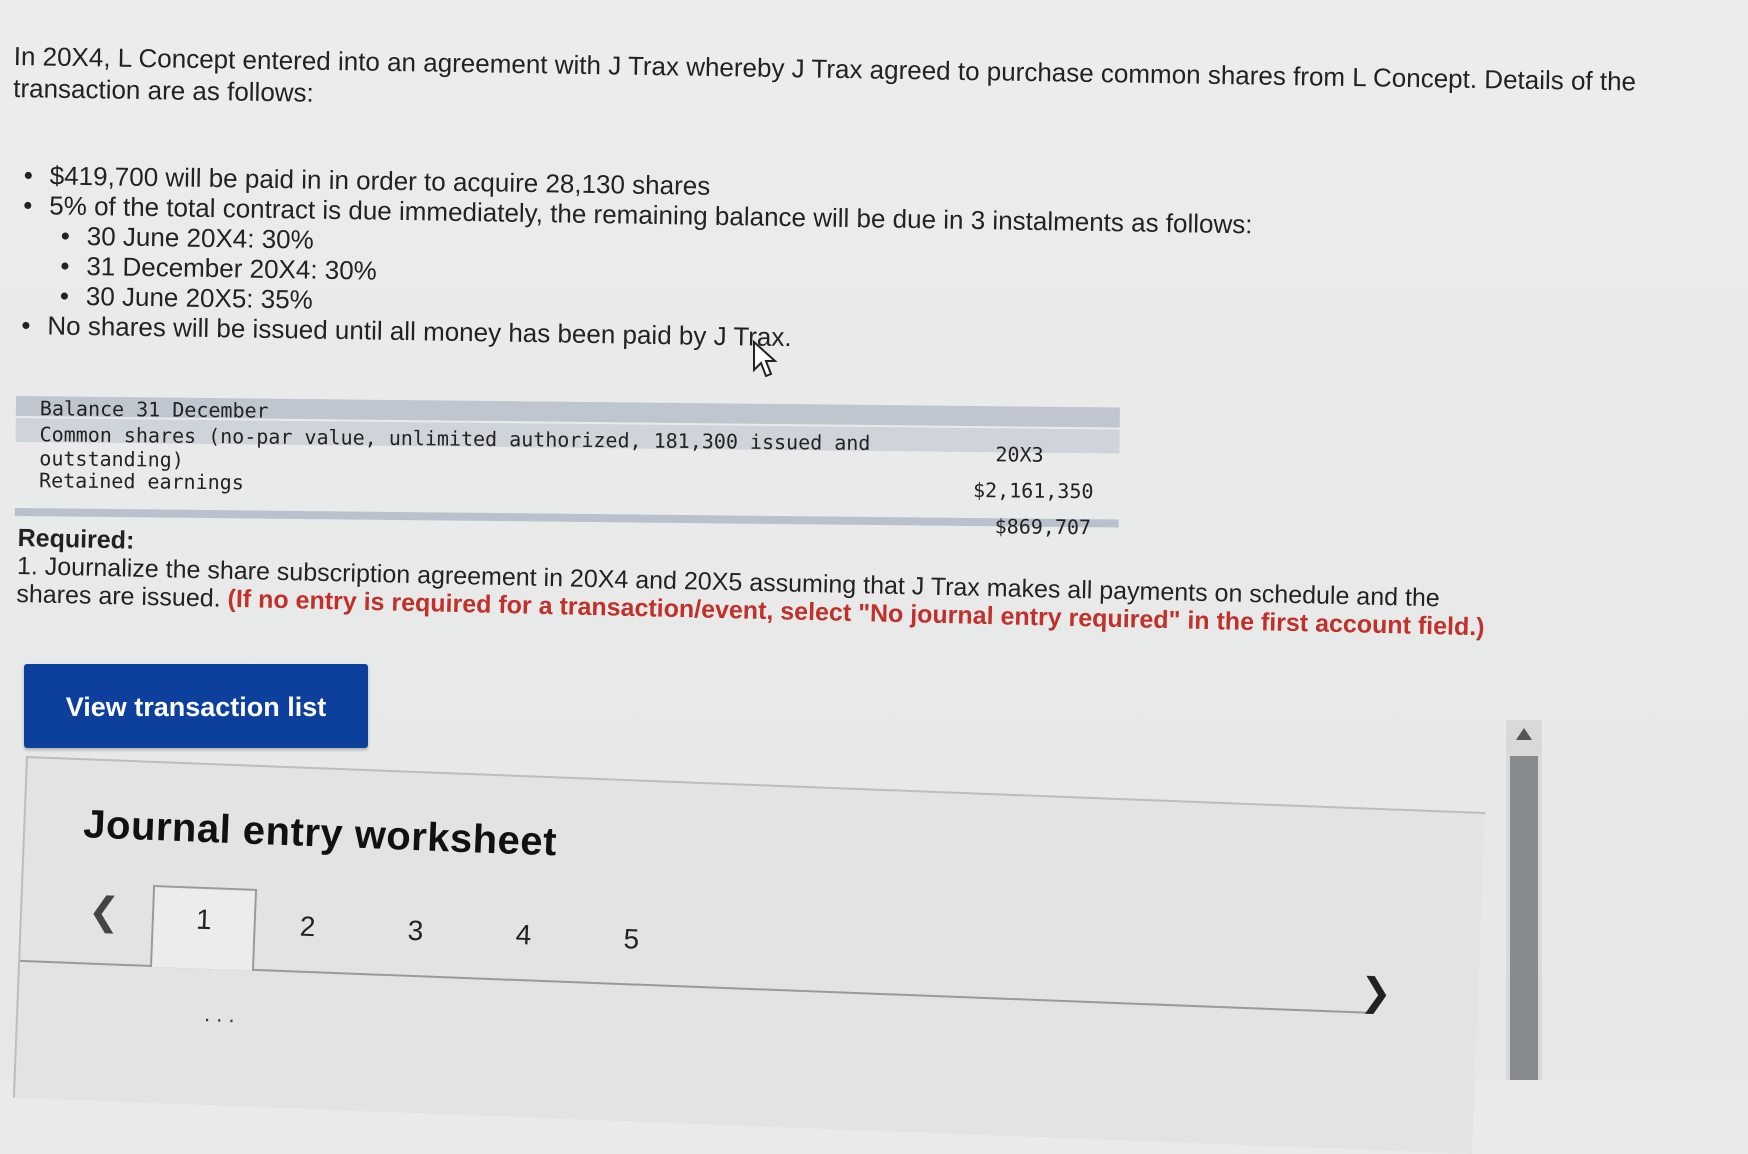 This screenshot has height=1154, width=1748. What do you see at coordinates (154, 409) in the screenshot?
I see `balance-heading: Balance 31 December` at bounding box center [154, 409].